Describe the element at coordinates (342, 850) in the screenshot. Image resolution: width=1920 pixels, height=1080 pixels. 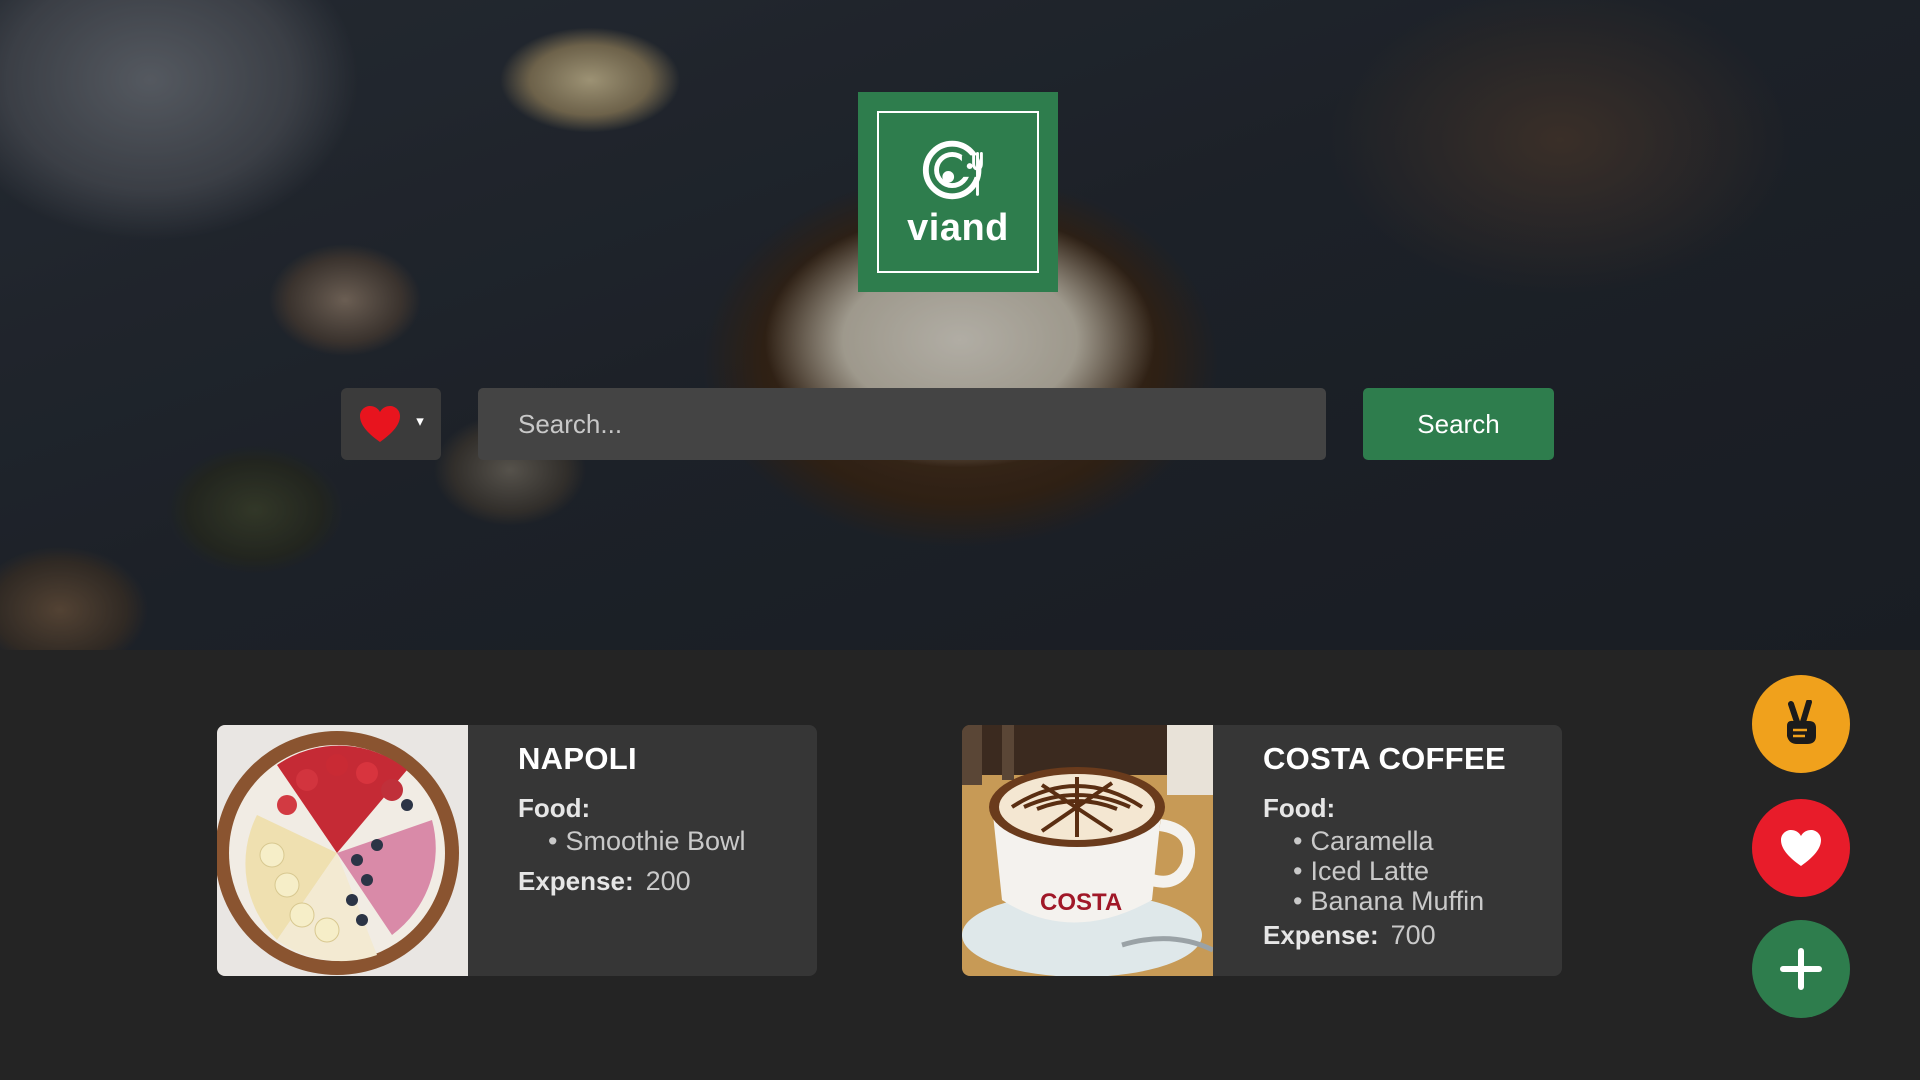
I see `smoothie-bowl-photo` at that location.